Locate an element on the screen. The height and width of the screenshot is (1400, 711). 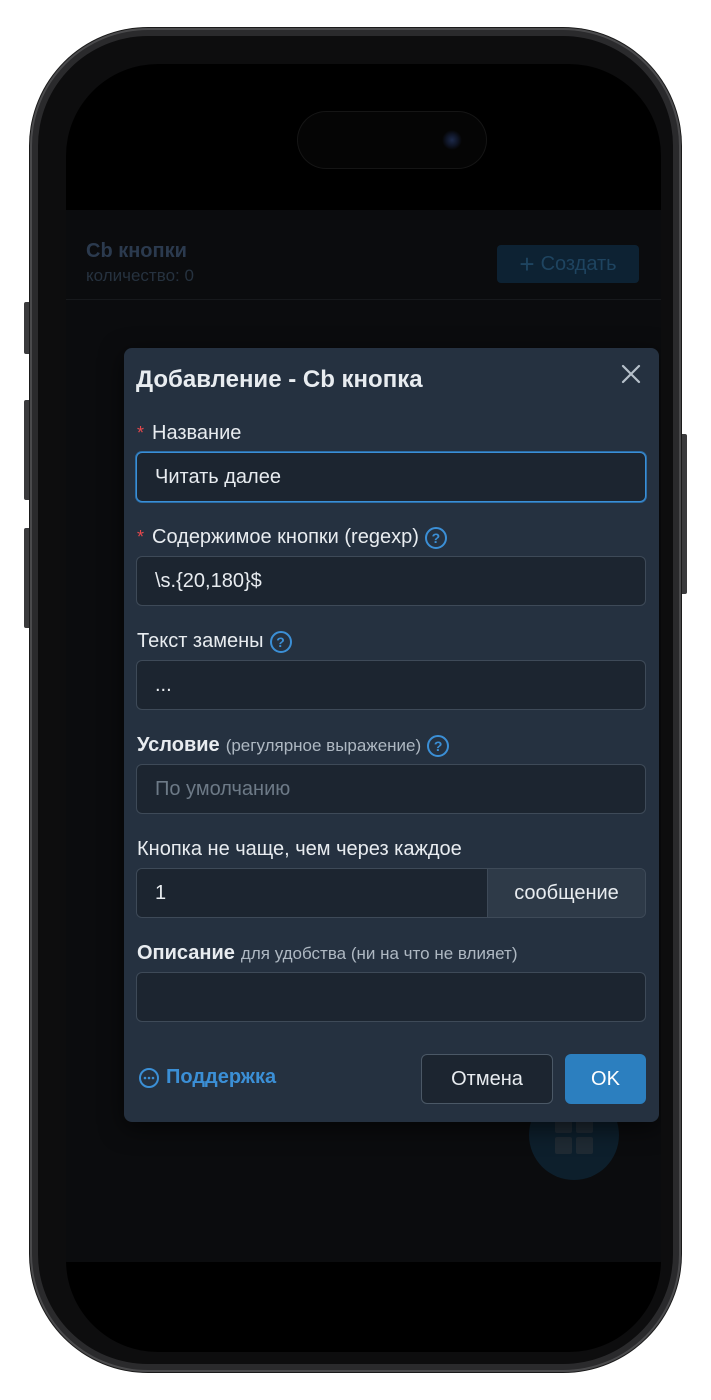
dynamic-island is located at coordinates (392, 140).